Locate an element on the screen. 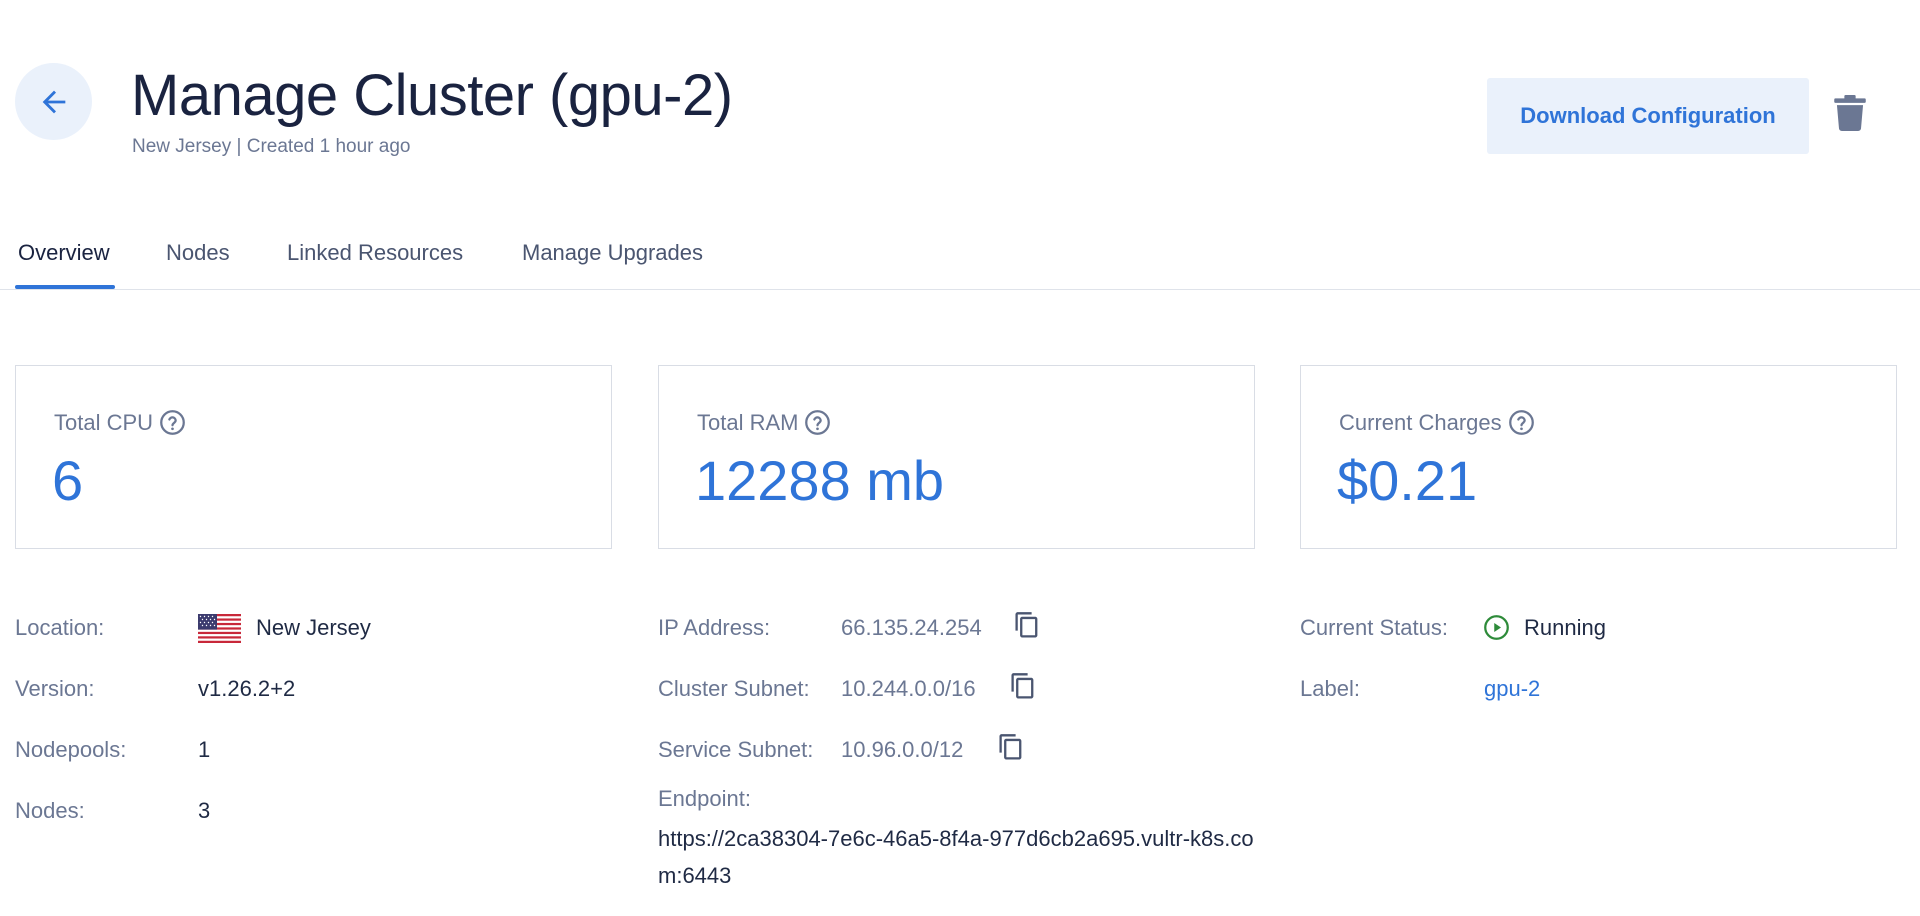 This screenshot has width=1920, height=916. total-cpu-label: Total CPU is located at coordinates (104, 422).